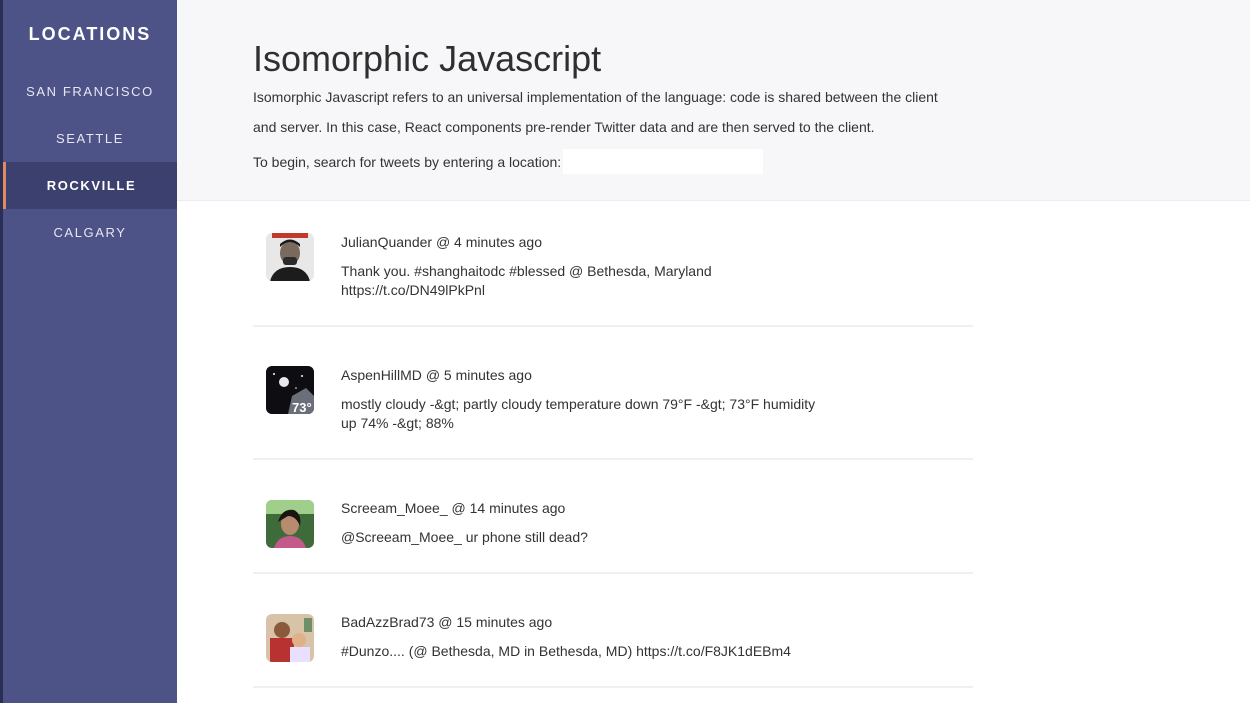 Image resolution: width=1250 pixels, height=703 pixels. What do you see at coordinates (90, 232) in the screenshot?
I see `sidebar-item-calgary: CALGARY` at bounding box center [90, 232].